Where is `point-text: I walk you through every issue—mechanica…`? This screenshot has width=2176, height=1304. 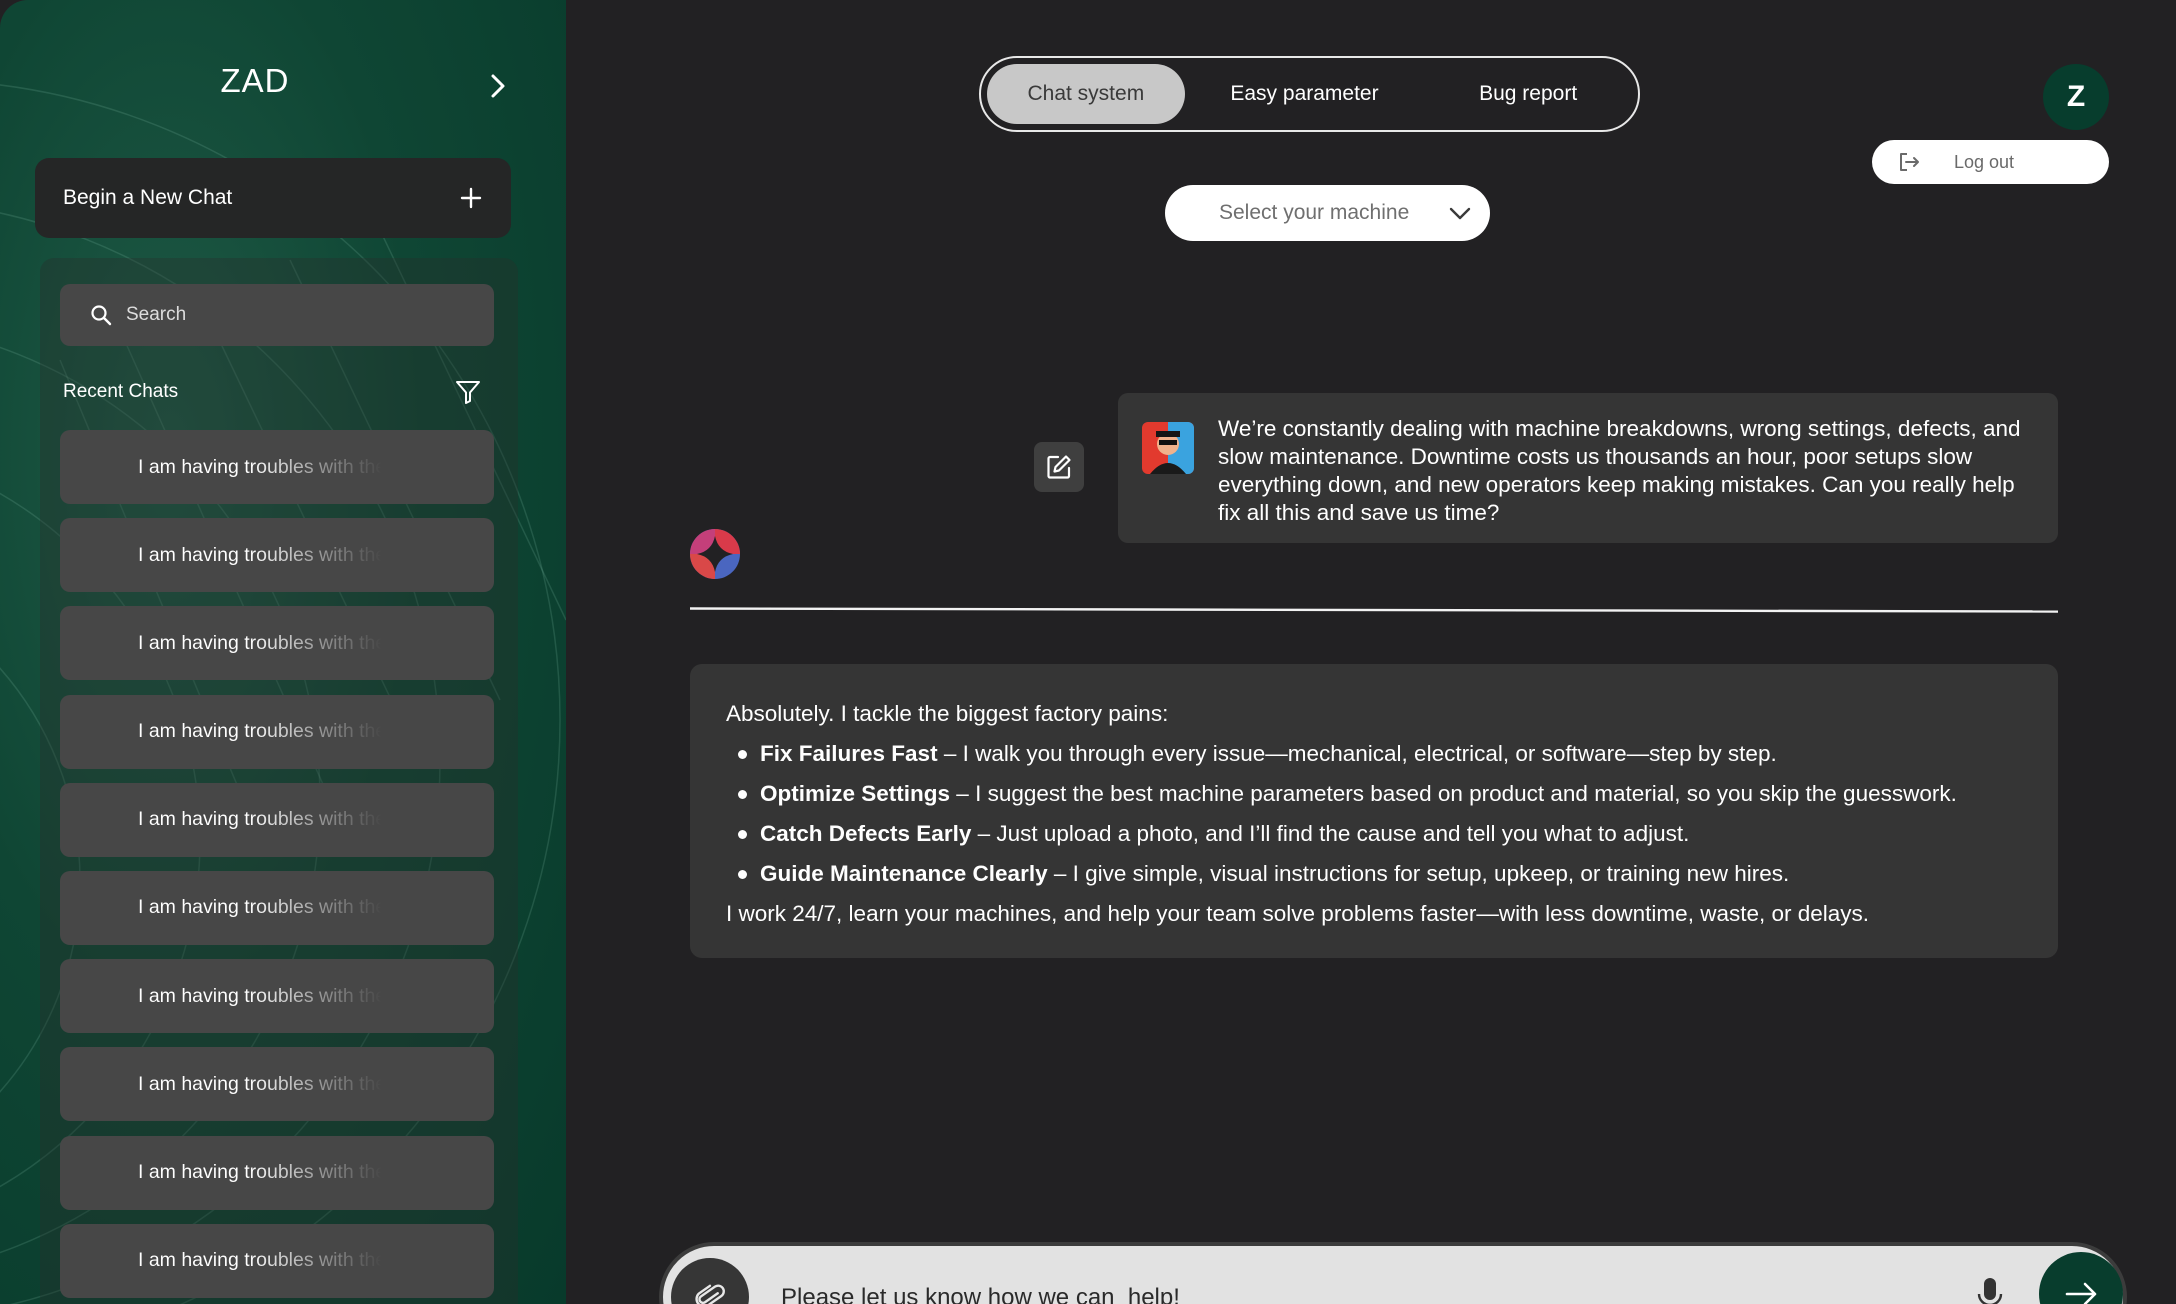 point-text: I walk you through every issue—mechanica… is located at coordinates (1369, 753).